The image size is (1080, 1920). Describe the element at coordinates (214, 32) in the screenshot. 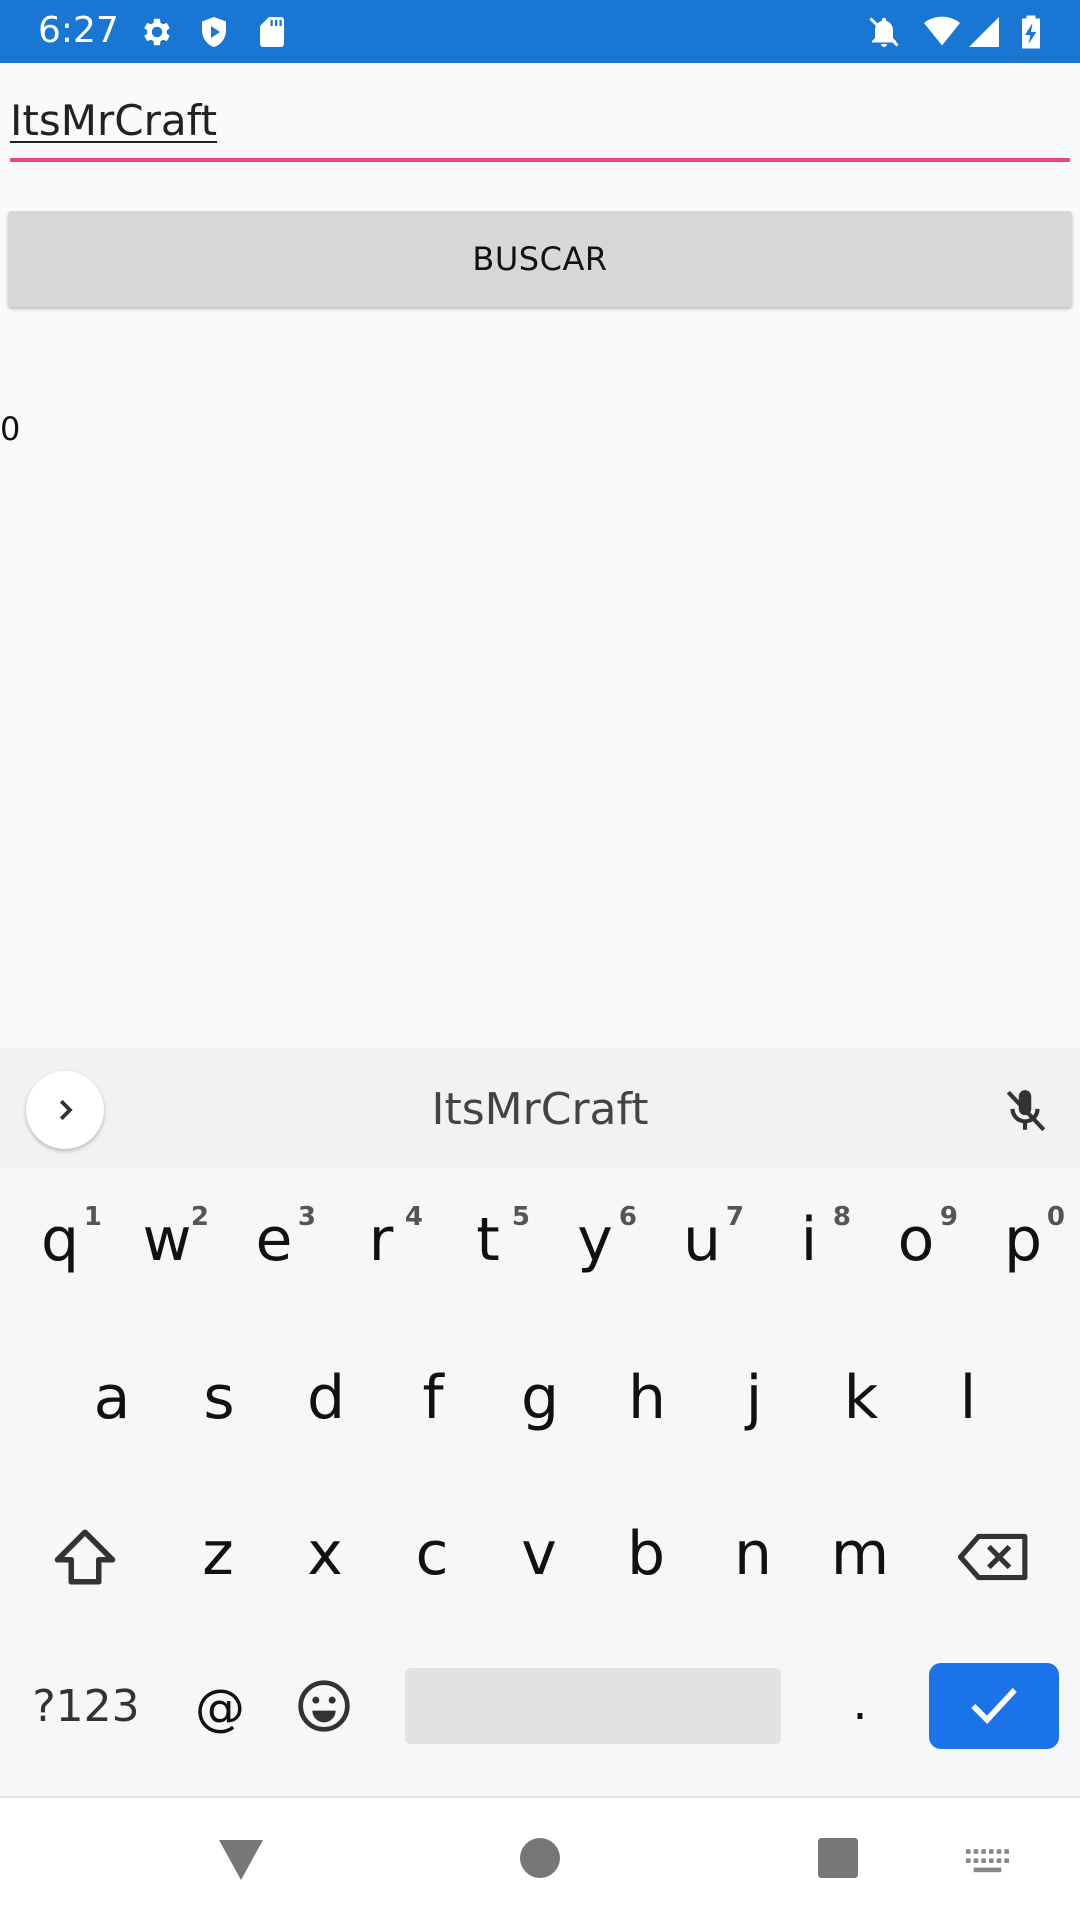

I see `shield-icon` at that location.